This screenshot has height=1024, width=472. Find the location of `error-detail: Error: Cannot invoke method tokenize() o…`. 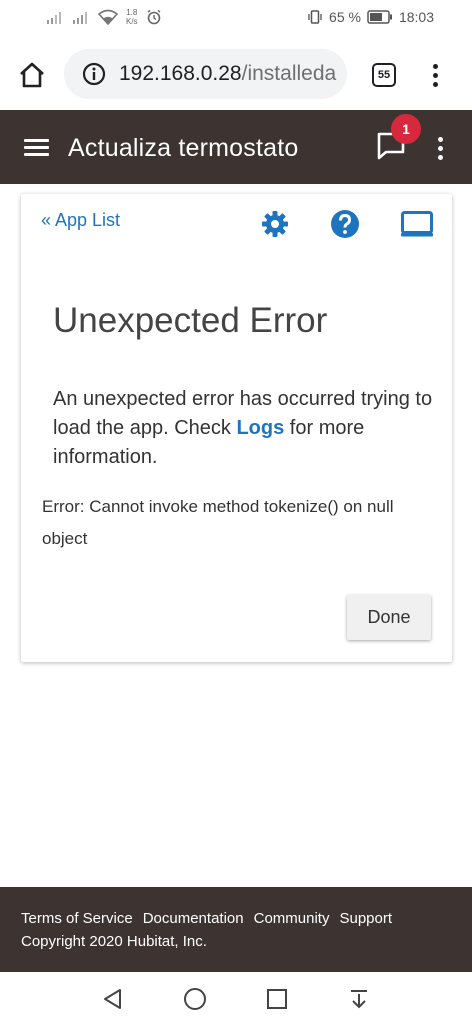

error-detail: Error: Cannot invoke method tokenize() o… is located at coordinates (218, 522).